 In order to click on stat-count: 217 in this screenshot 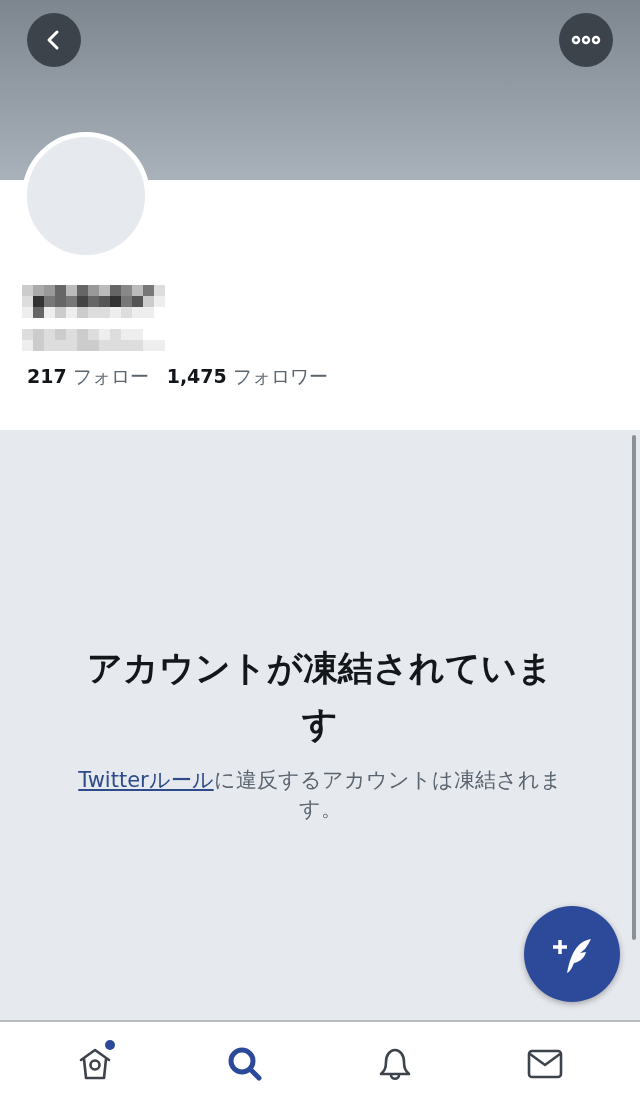, I will do `click(47, 376)`.